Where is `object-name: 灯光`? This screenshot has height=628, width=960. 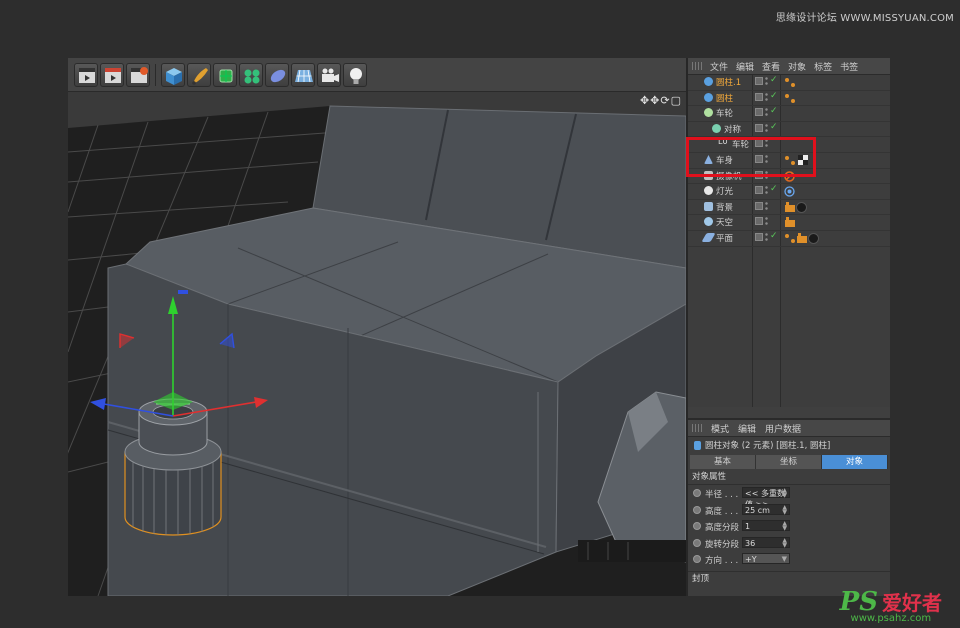
object-name: 灯光 is located at coordinates (724, 191).